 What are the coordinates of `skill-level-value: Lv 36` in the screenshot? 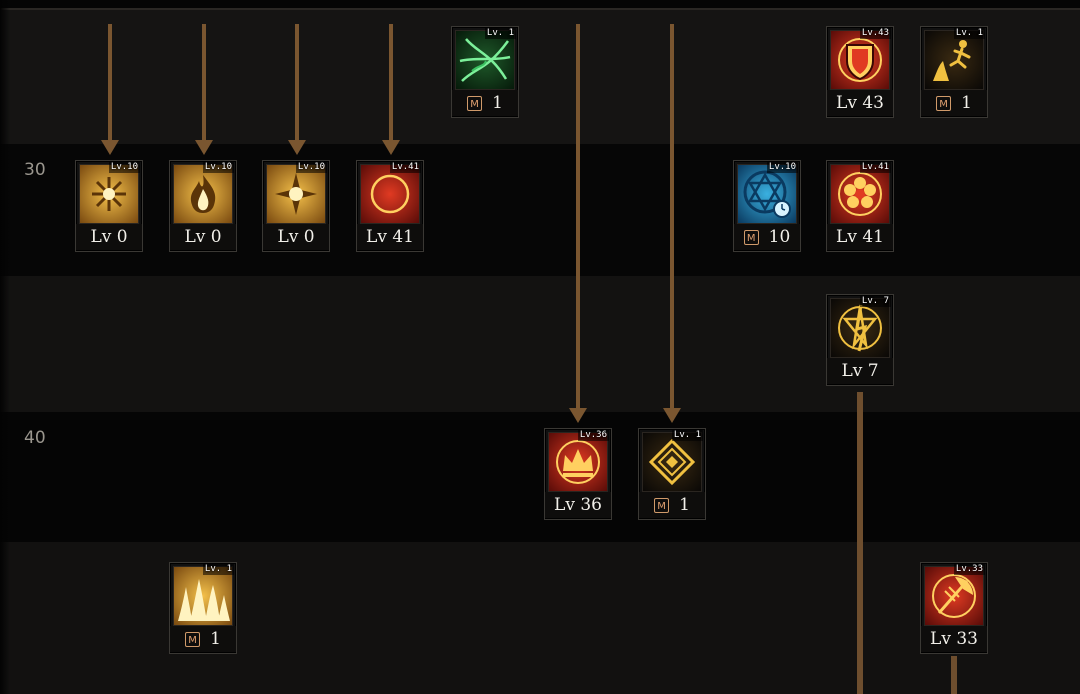 It's located at (578, 505).